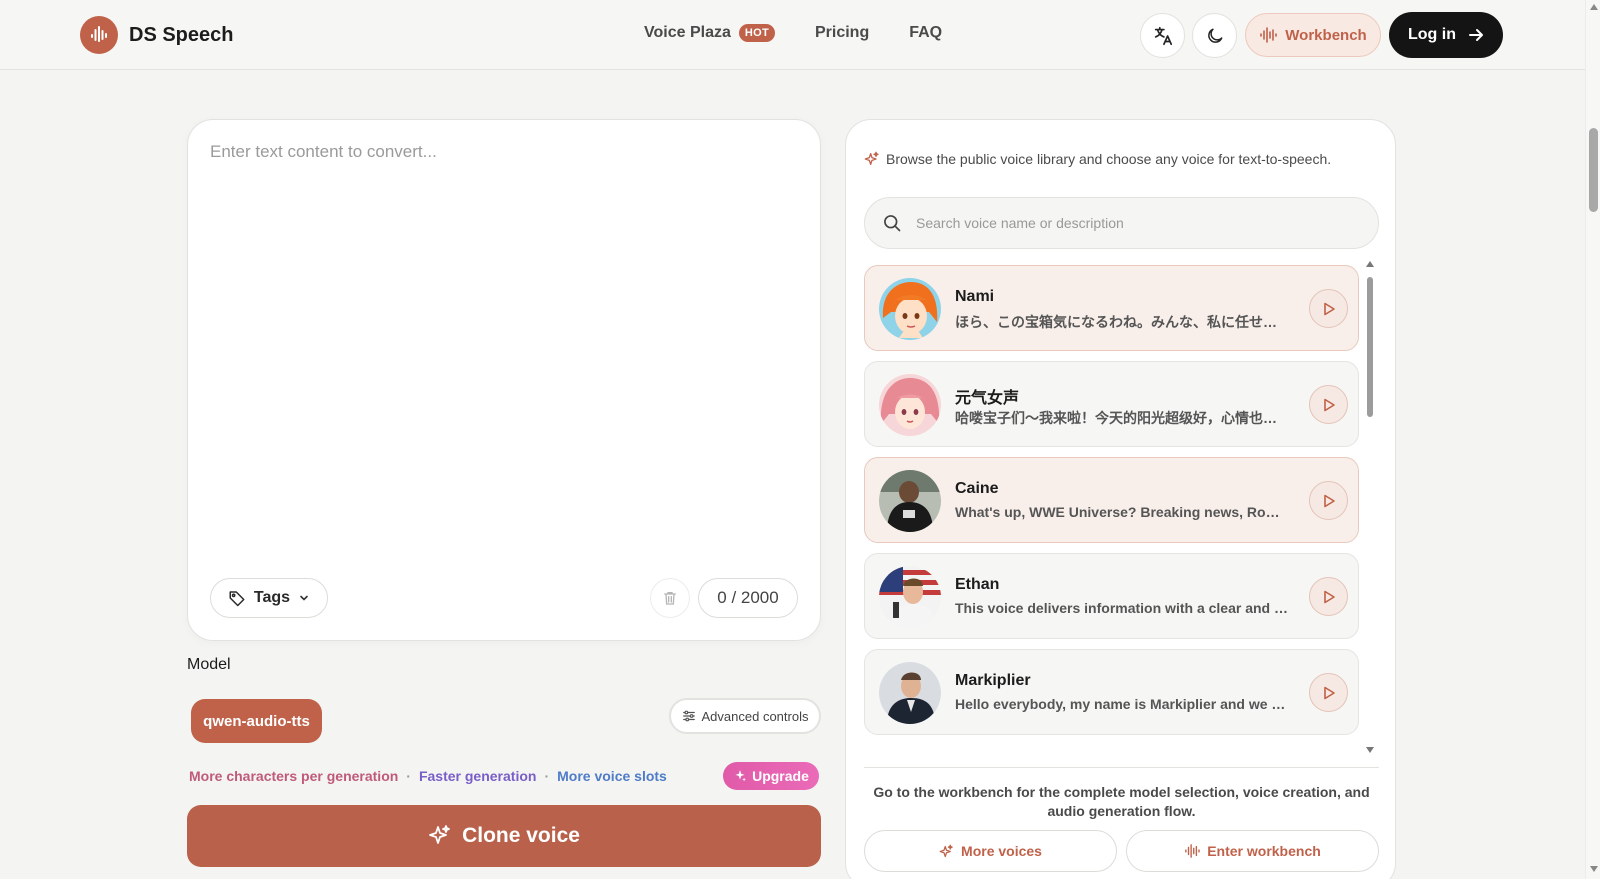 The height and width of the screenshot is (879, 1600). What do you see at coordinates (842, 33) in the screenshot?
I see `nav-pricing: Pricing` at bounding box center [842, 33].